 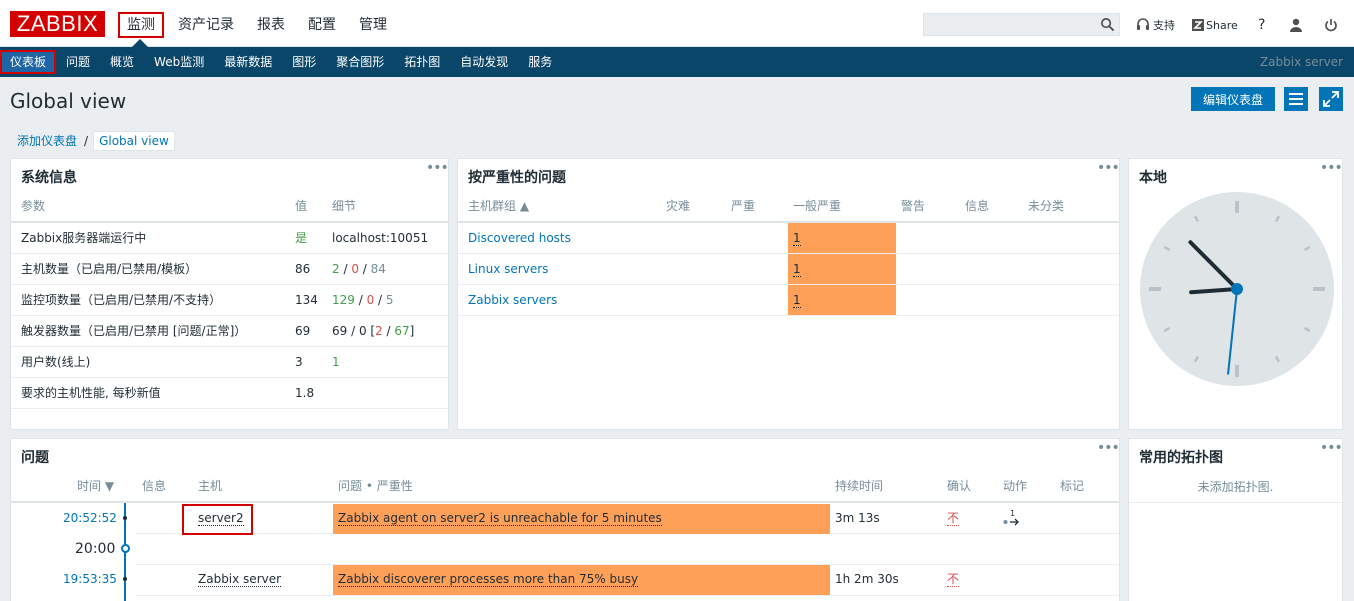 What do you see at coordinates (1072, 486) in the screenshot?
I see `col-header-tags: 标记` at bounding box center [1072, 486].